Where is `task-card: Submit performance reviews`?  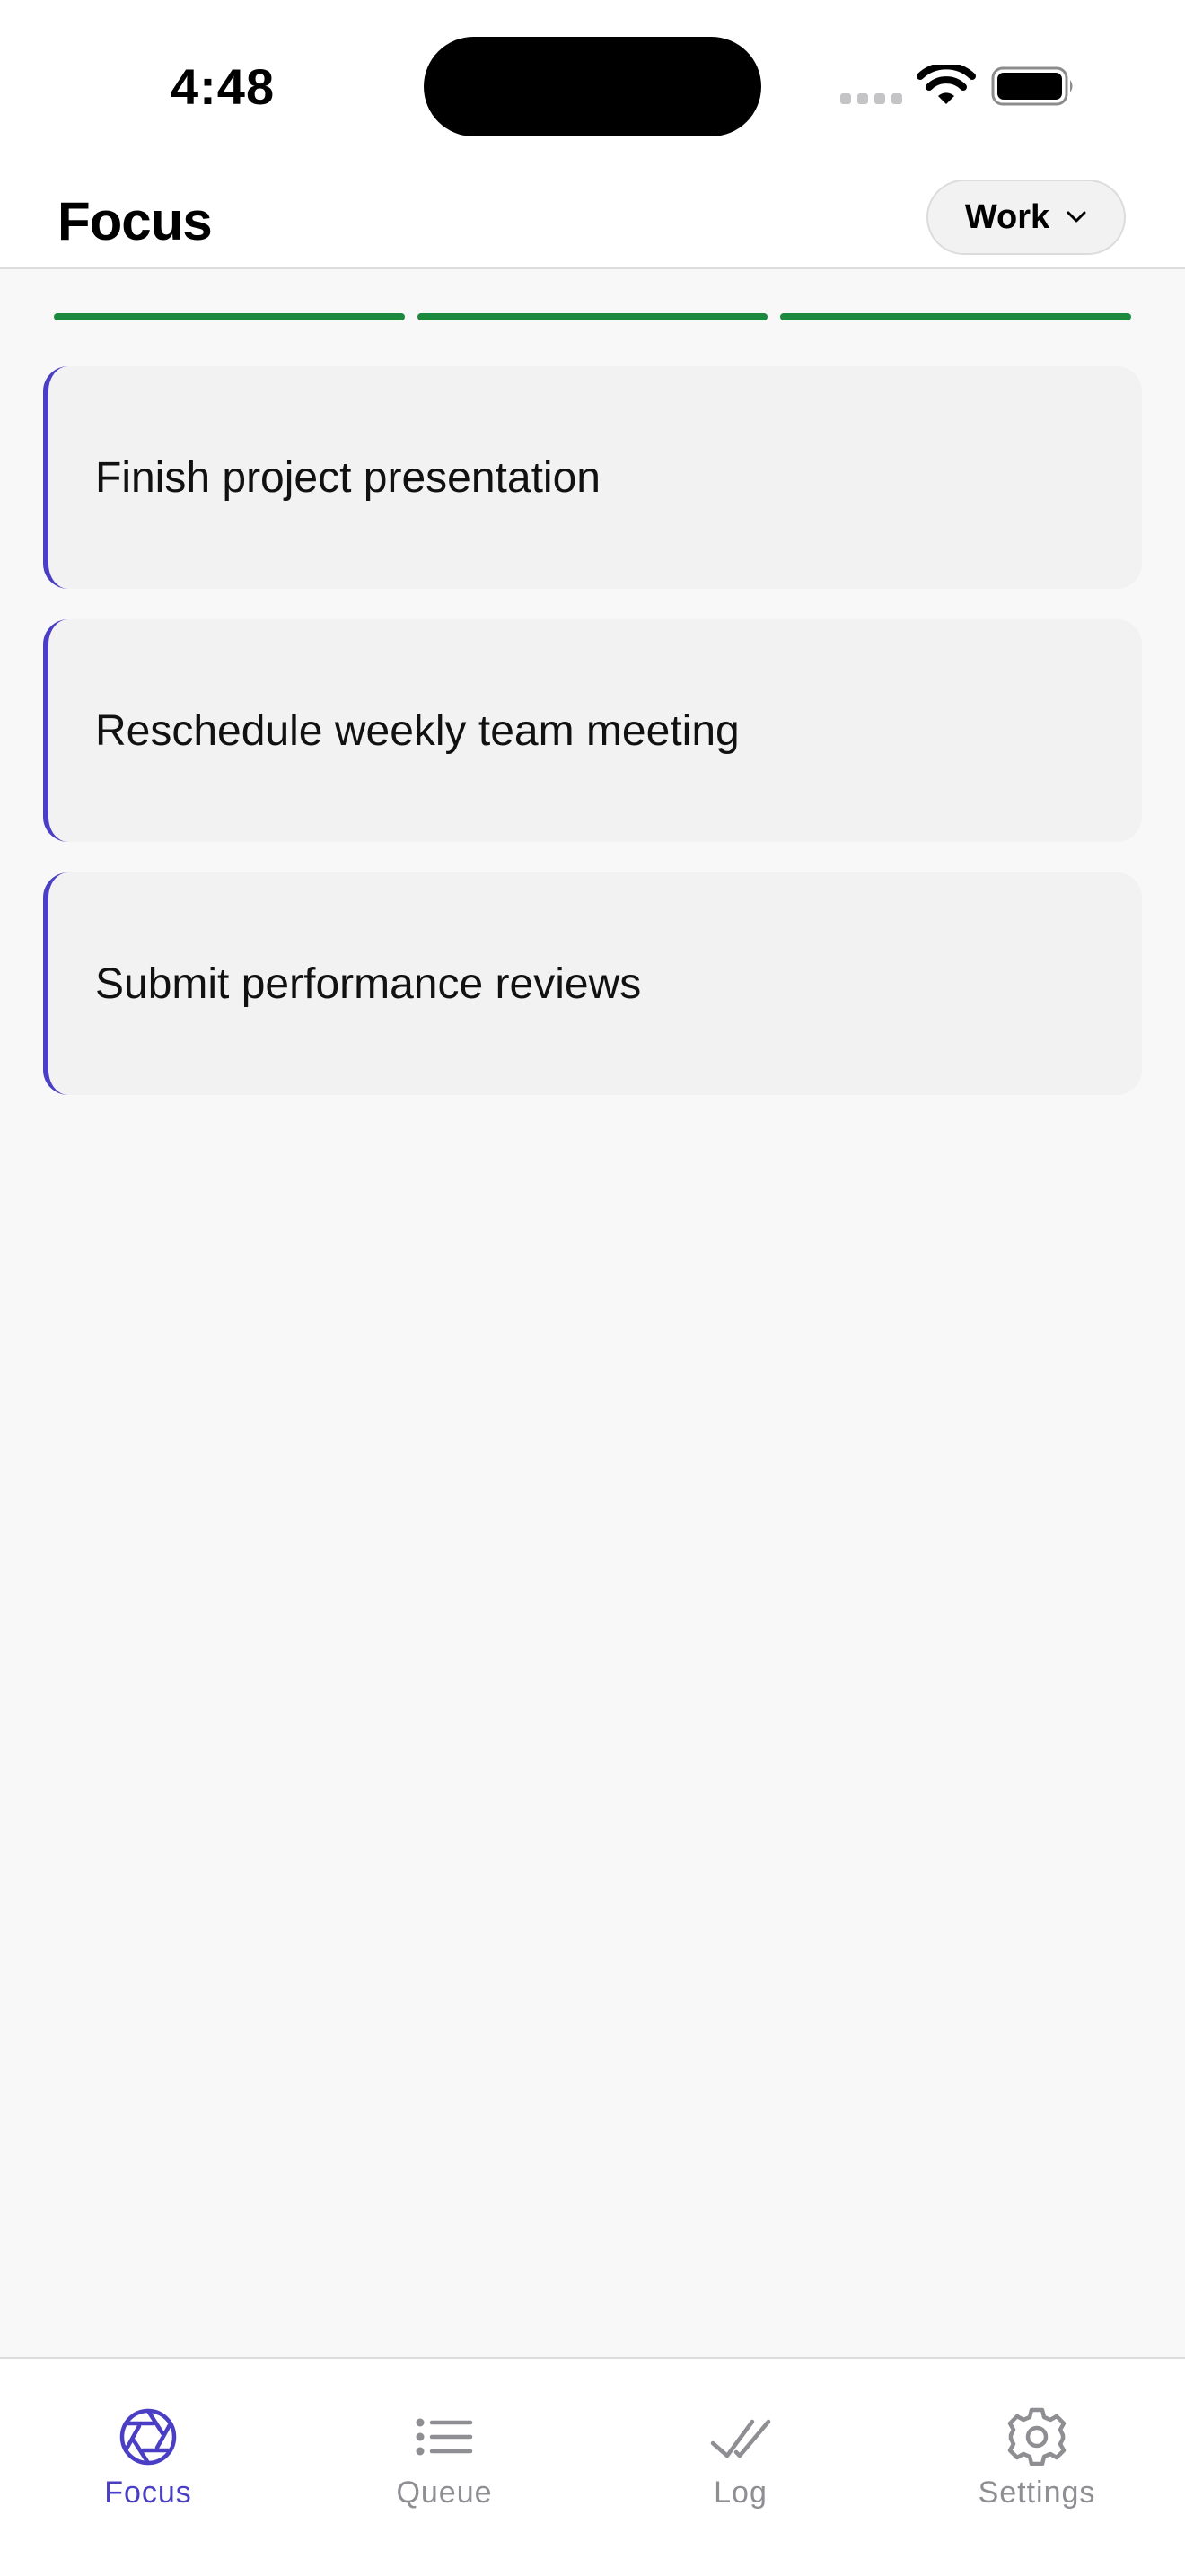
task-card: Submit performance reviews is located at coordinates (592, 983).